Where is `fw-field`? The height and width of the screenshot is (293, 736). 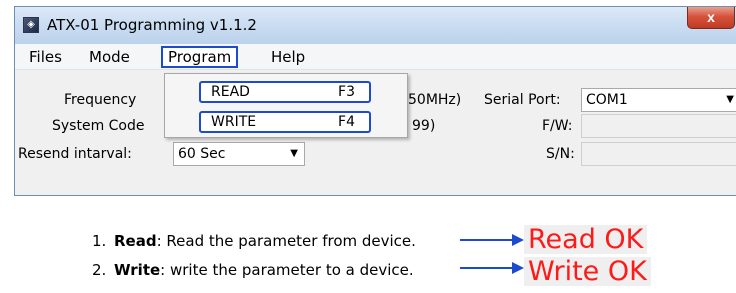 fw-field is located at coordinates (658, 126).